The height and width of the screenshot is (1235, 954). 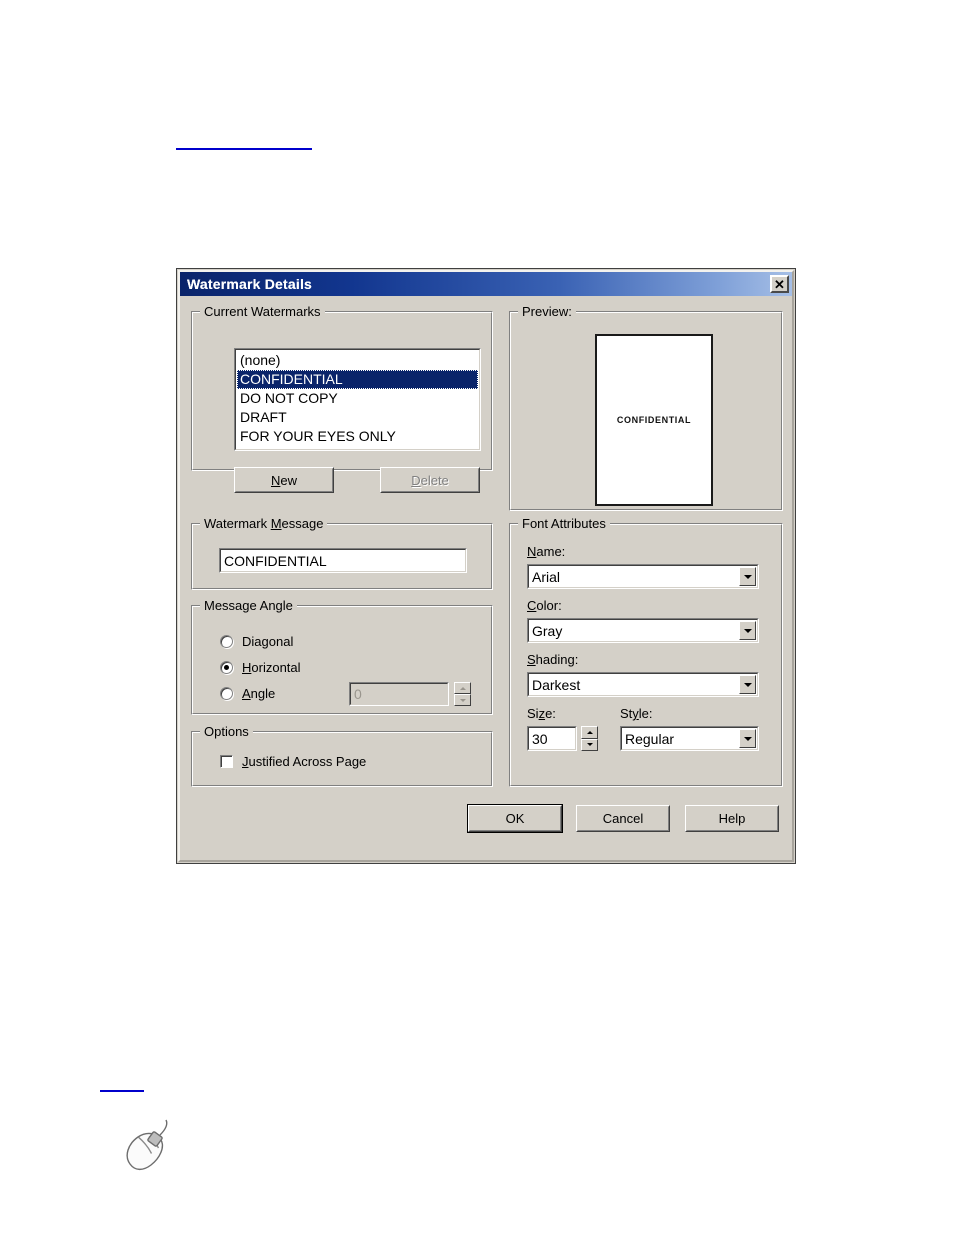 I want to click on delete-watermark-button: Delete, so click(x=430, y=480).